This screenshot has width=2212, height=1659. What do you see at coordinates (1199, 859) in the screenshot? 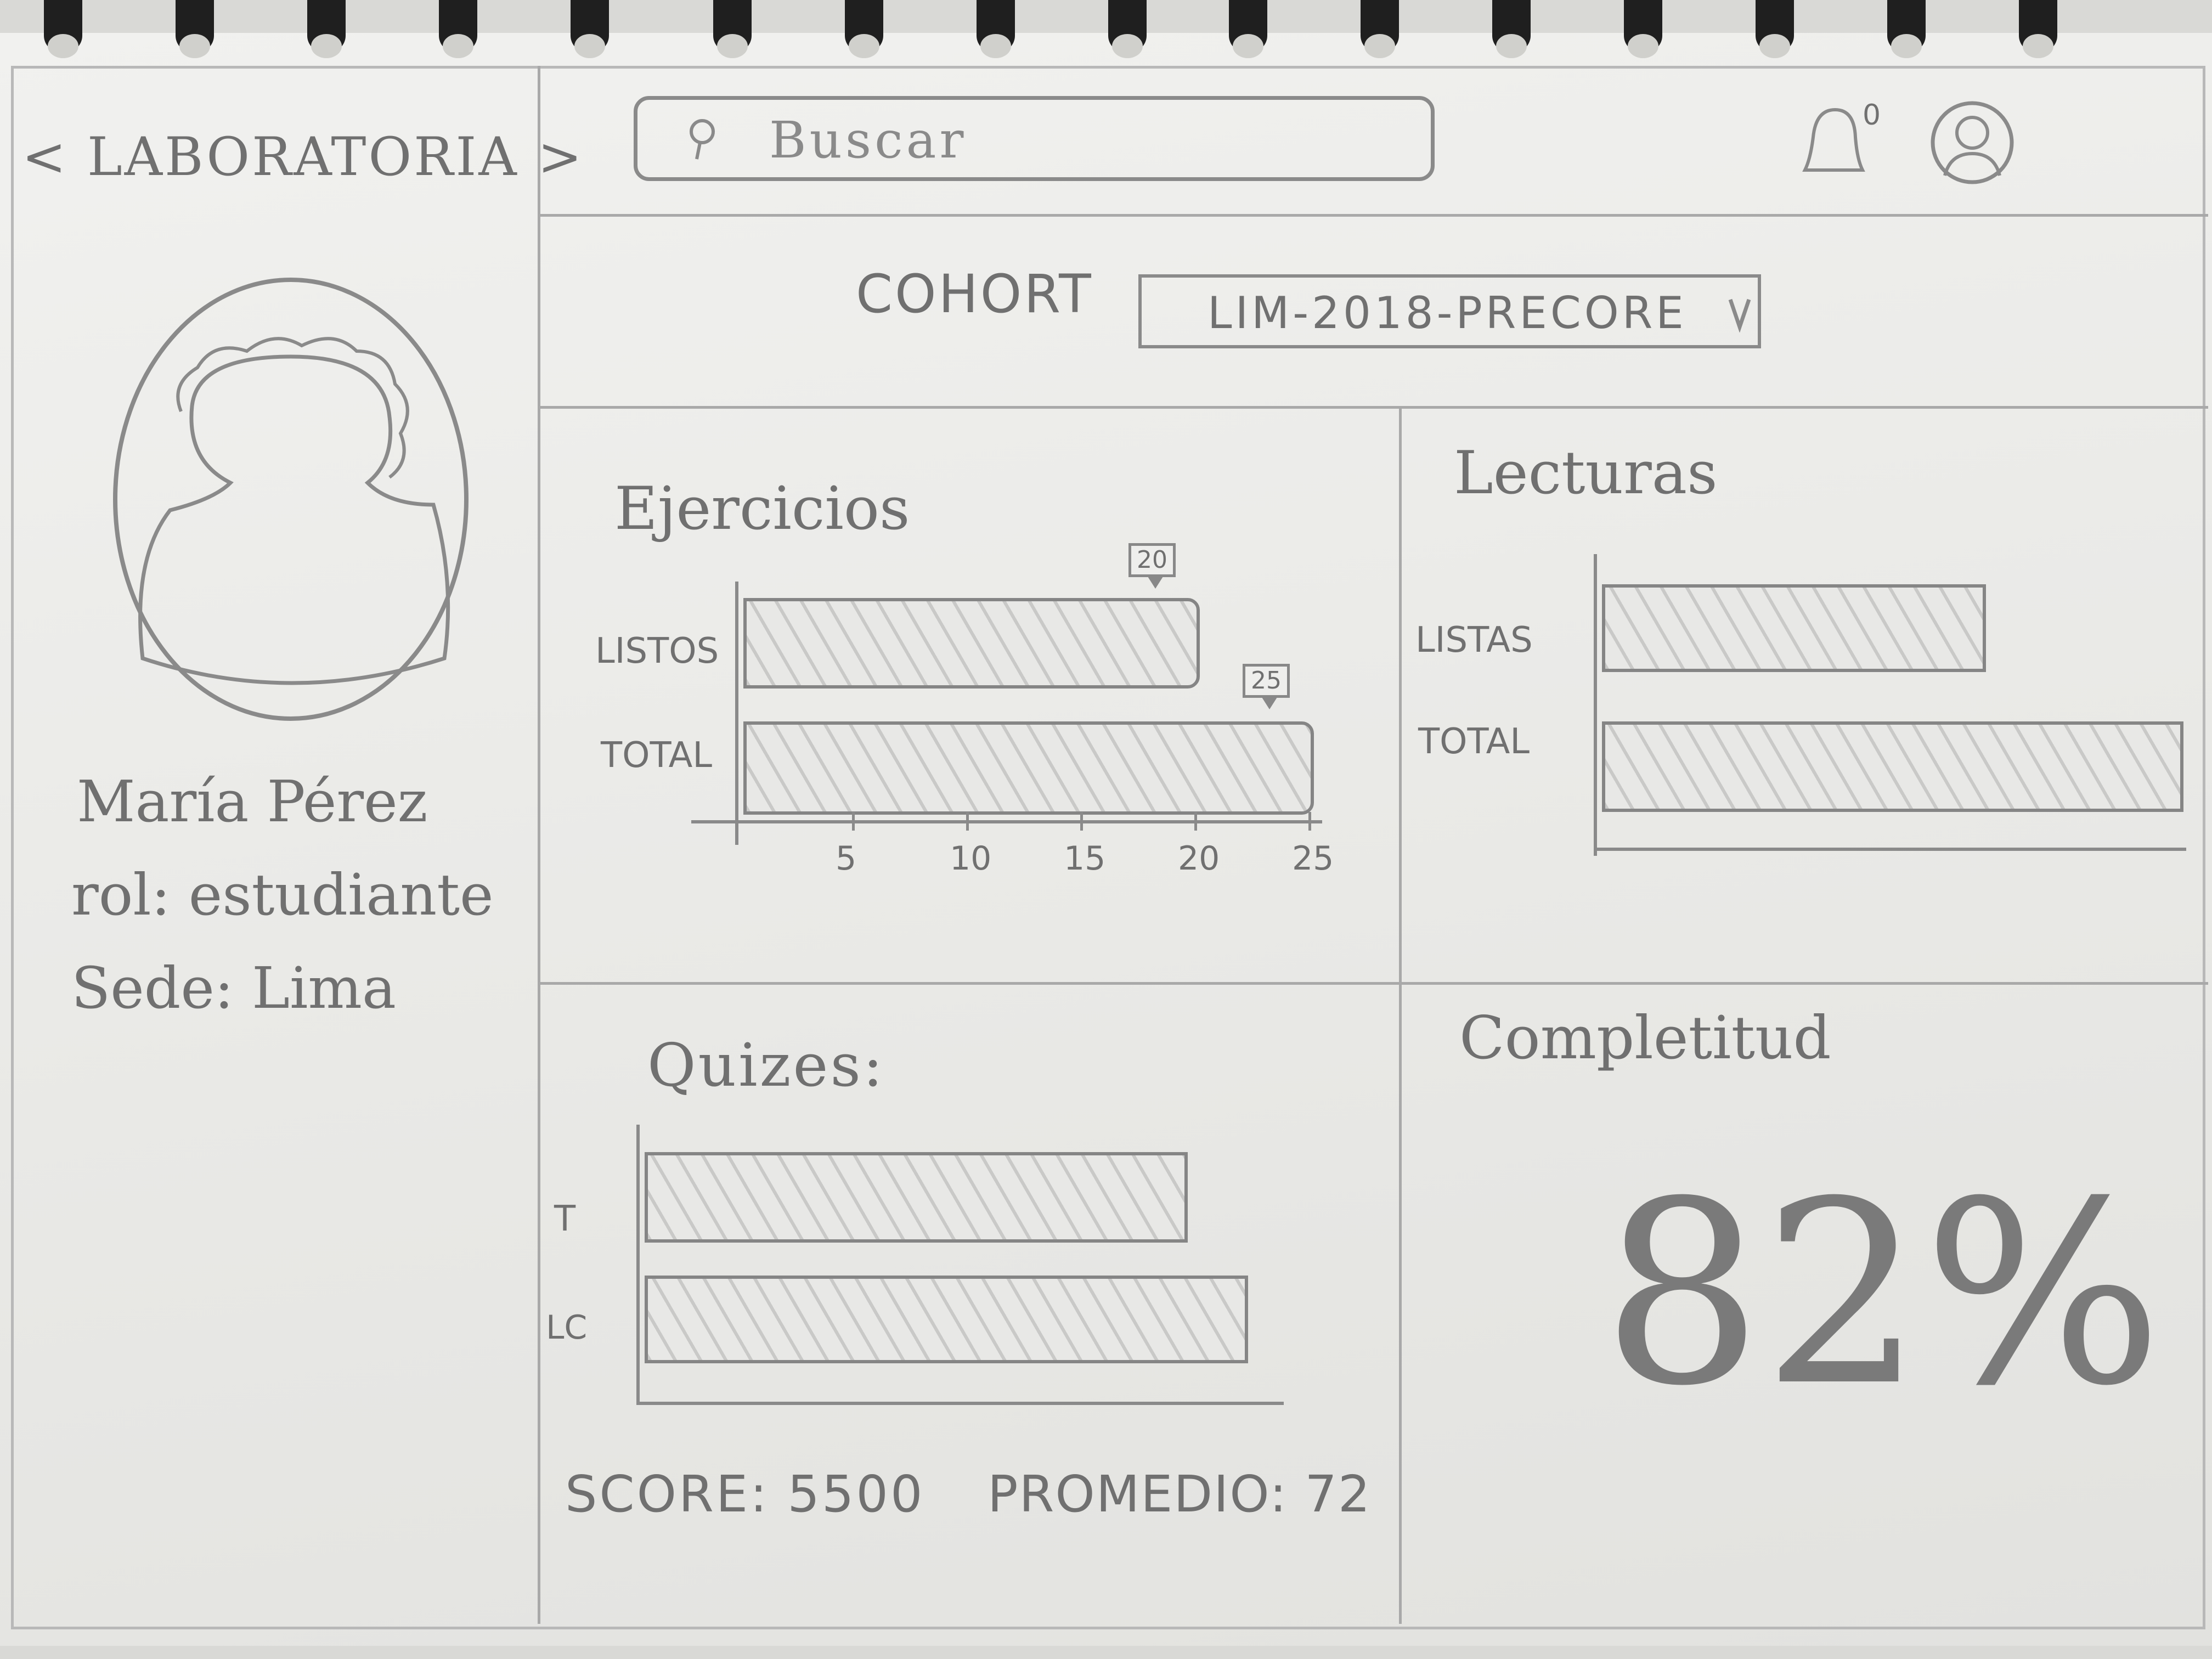
I see `ejercicios-tick-label: 20` at bounding box center [1199, 859].